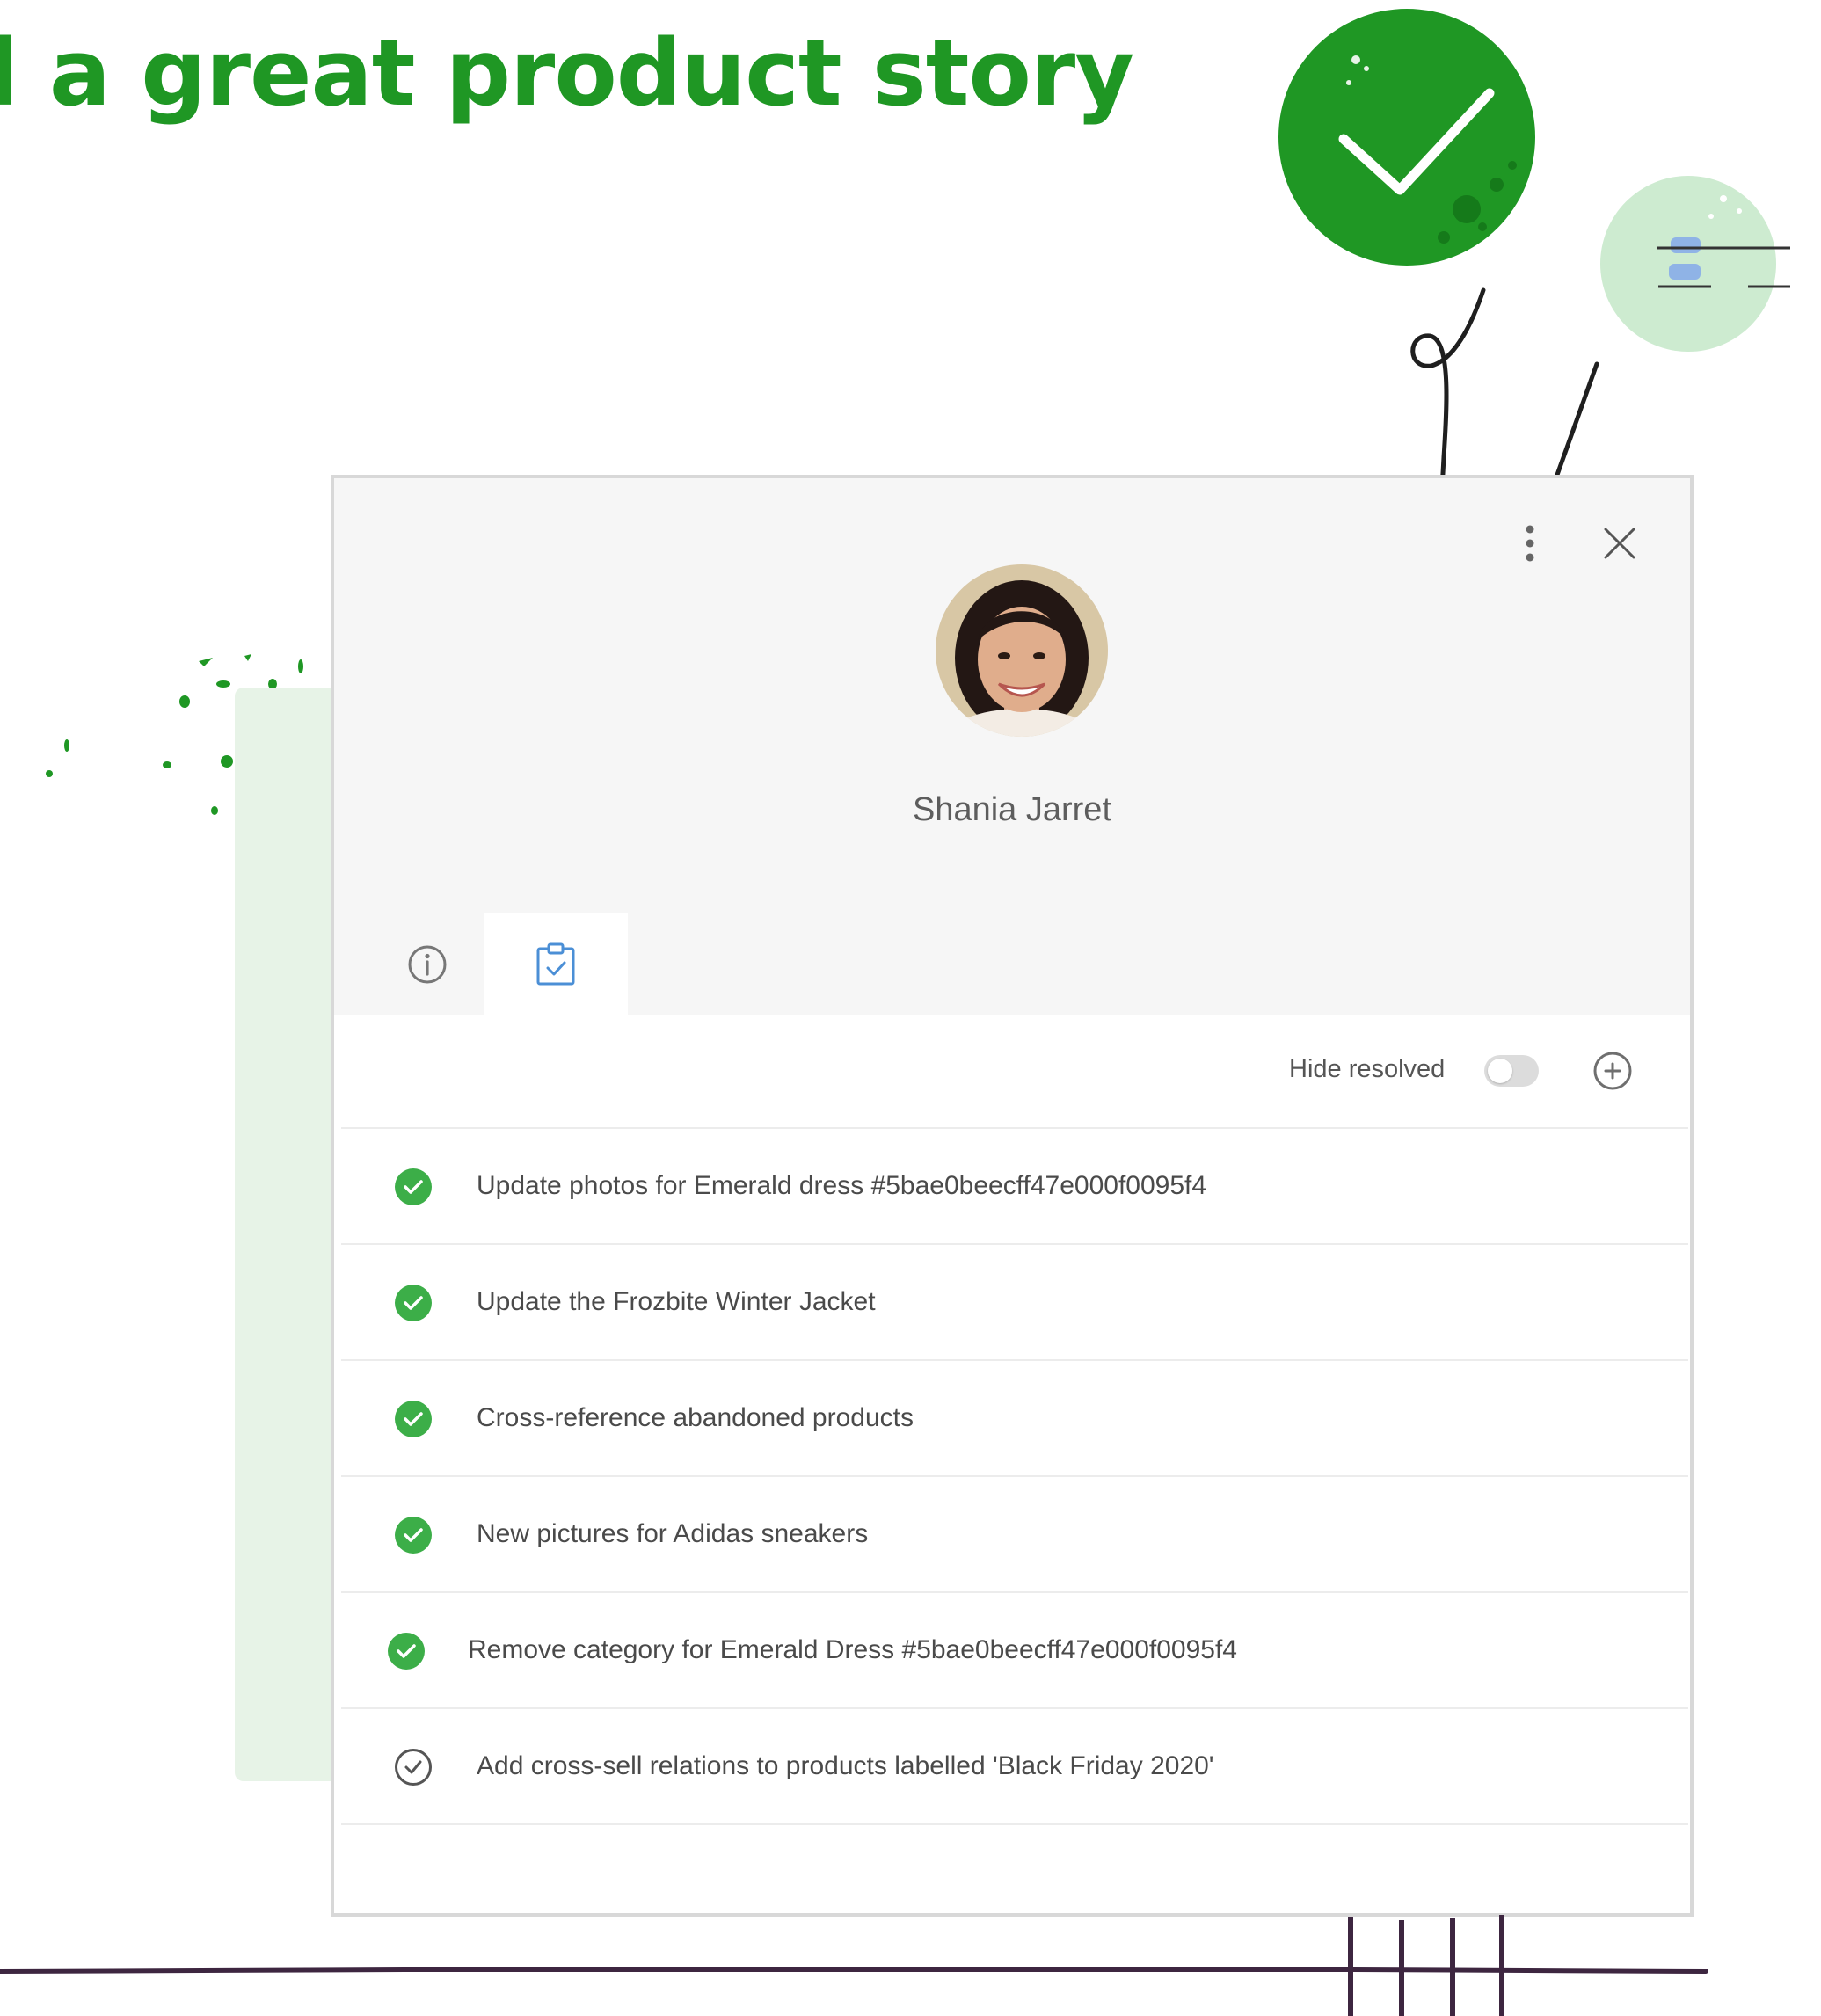  Describe the element at coordinates (1022, 650) in the screenshot. I see `avatar` at that location.